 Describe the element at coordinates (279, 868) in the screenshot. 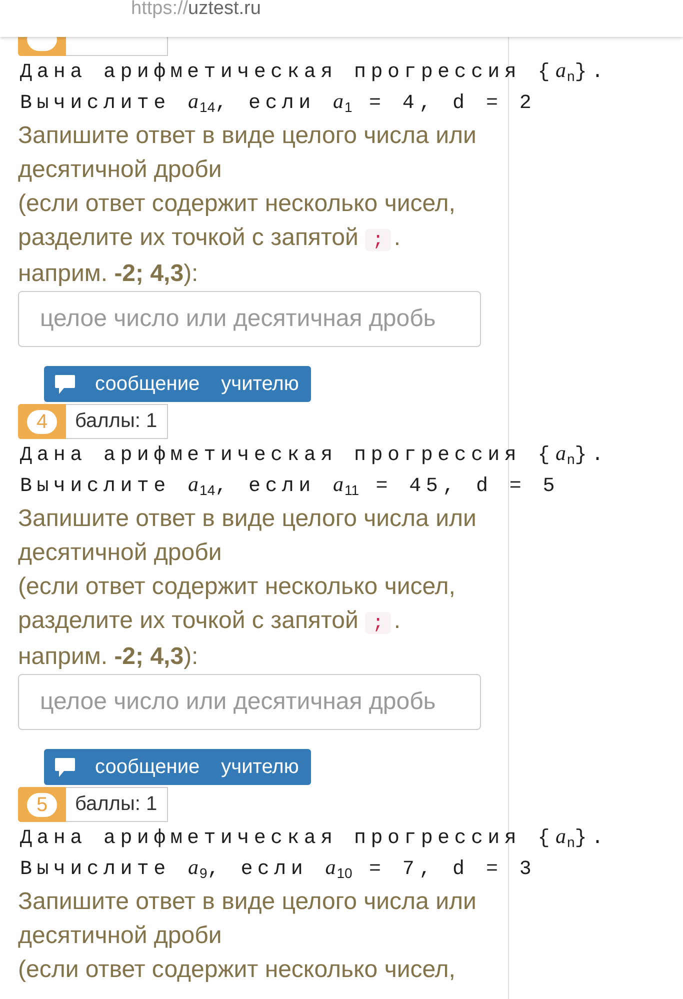

I see `task-text: Вычислите a$_{9}$, если a$_{10}$ = 7, d = 3` at that location.